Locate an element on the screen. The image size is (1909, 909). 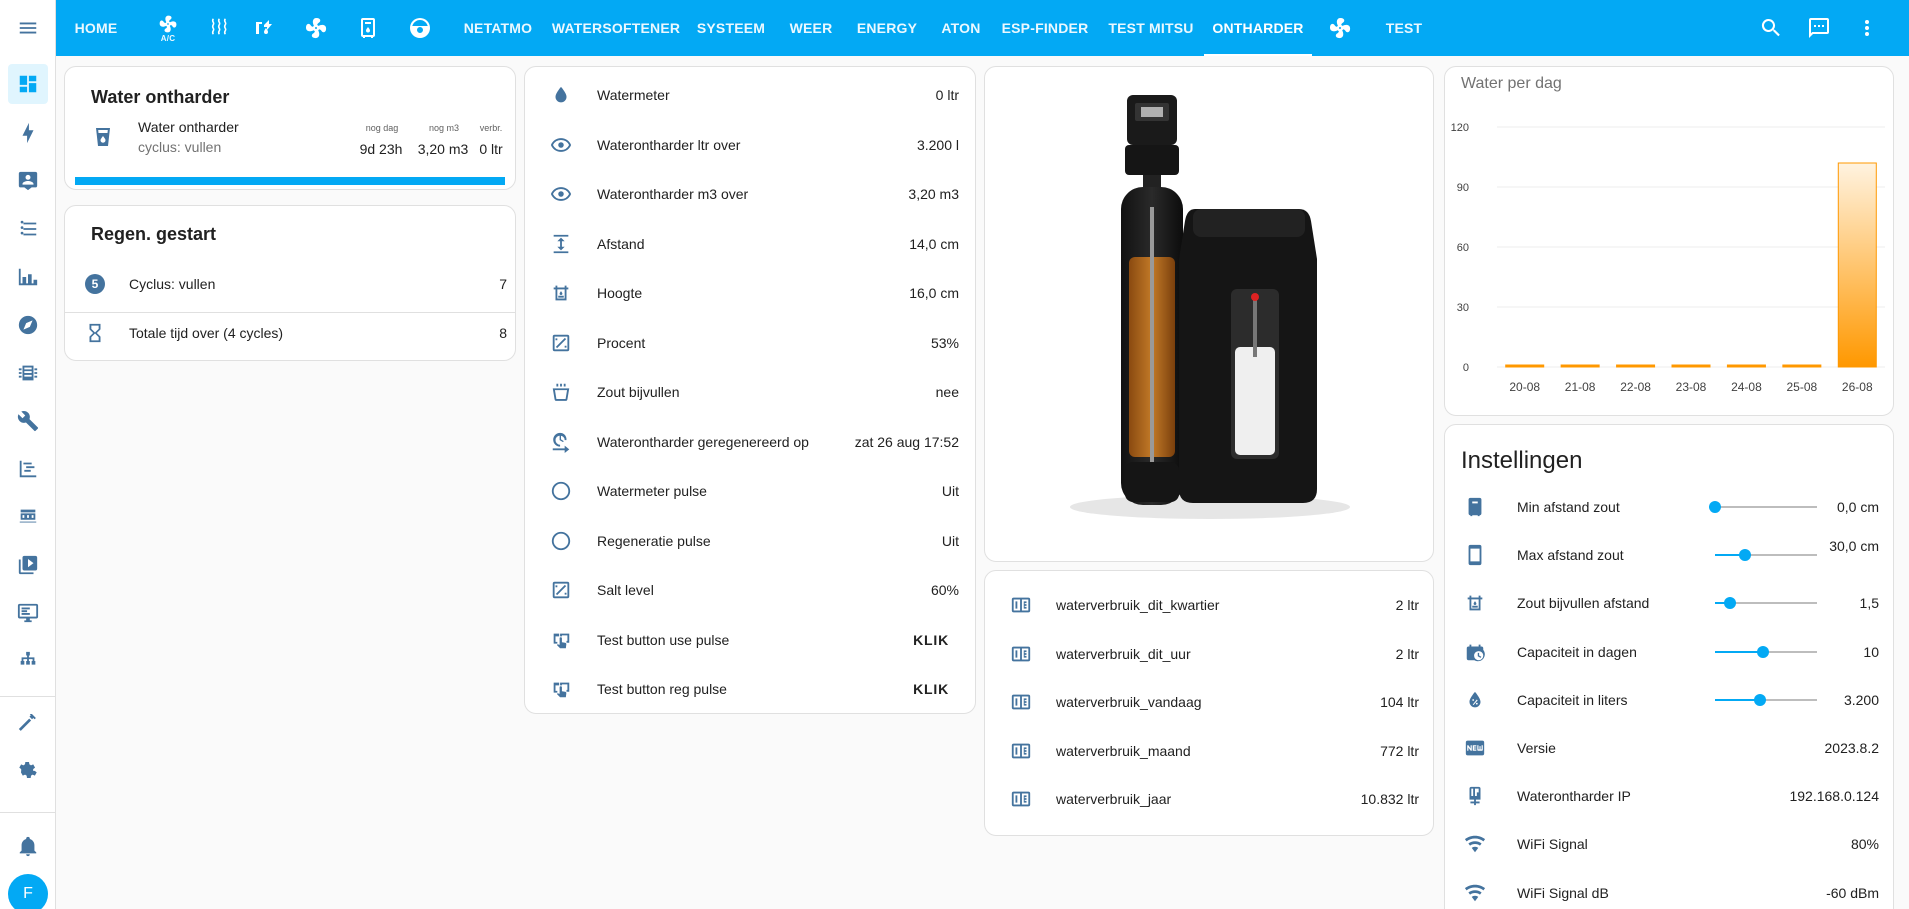
avatar: F is located at coordinates (28, 891).